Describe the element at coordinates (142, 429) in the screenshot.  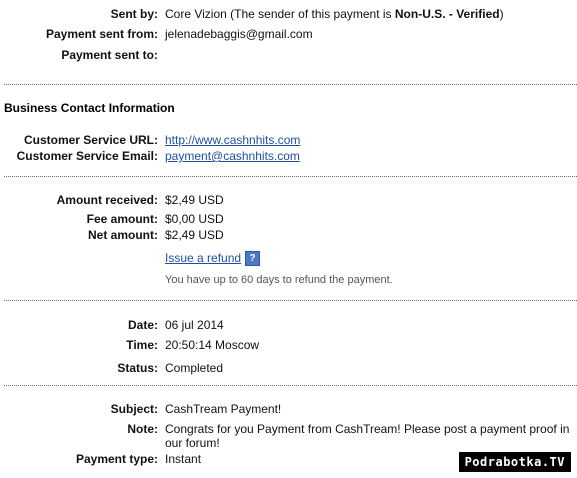
I see `note-label: Note:` at that location.